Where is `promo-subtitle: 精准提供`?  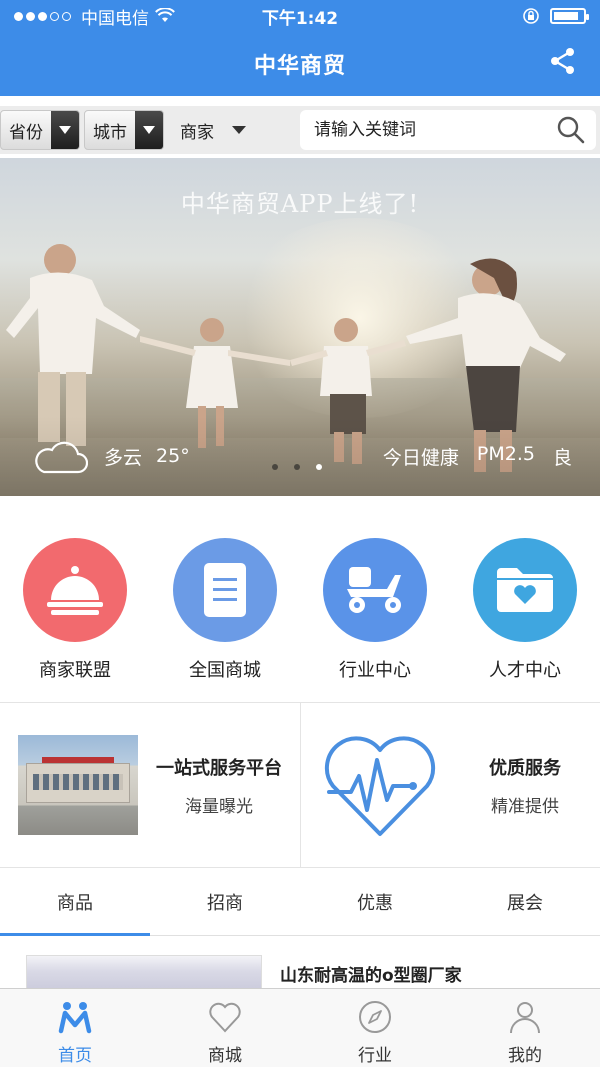 promo-subtitle: 精准提供 is located at coordinates (525, 806).